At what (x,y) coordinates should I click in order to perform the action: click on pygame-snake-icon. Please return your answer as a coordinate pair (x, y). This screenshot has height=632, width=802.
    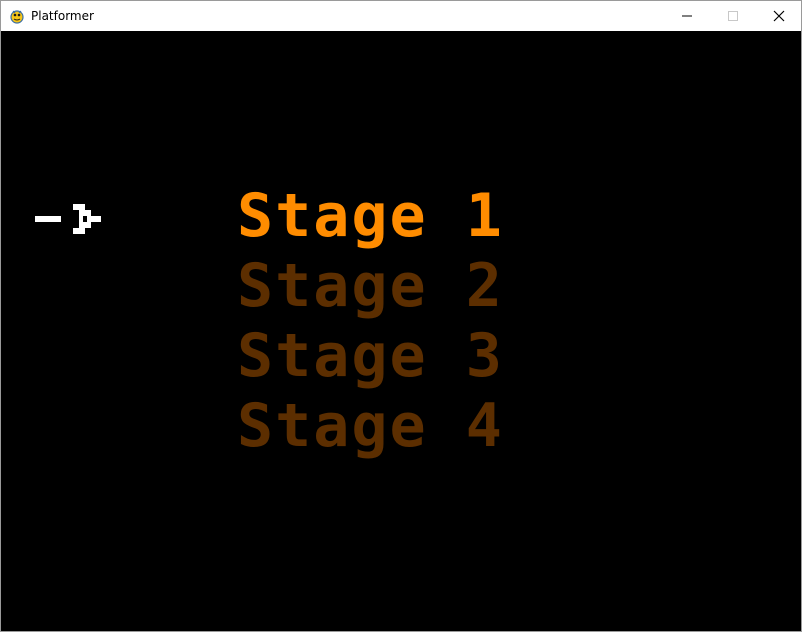
    Looking at the image, I should click on (17, 16).